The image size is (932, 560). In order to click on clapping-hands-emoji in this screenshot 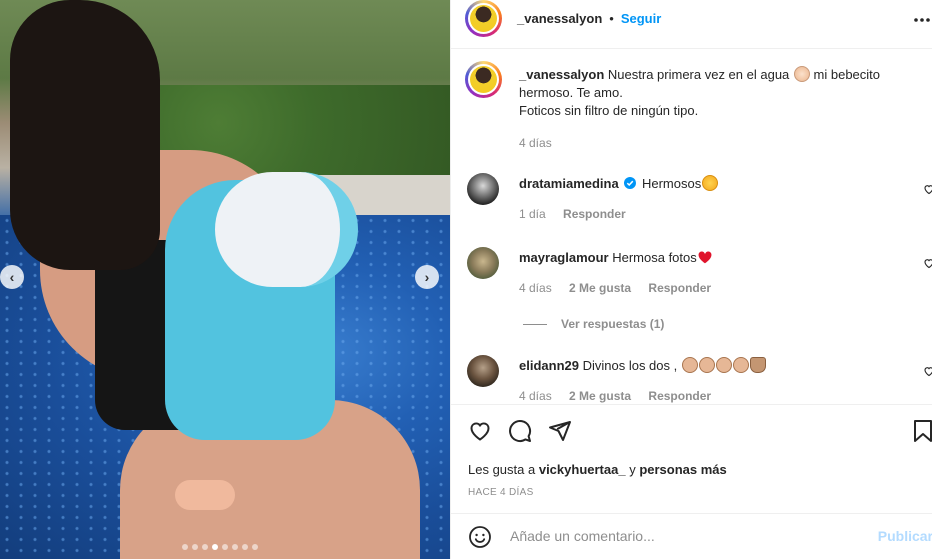, I will do `click(723, 365)`.